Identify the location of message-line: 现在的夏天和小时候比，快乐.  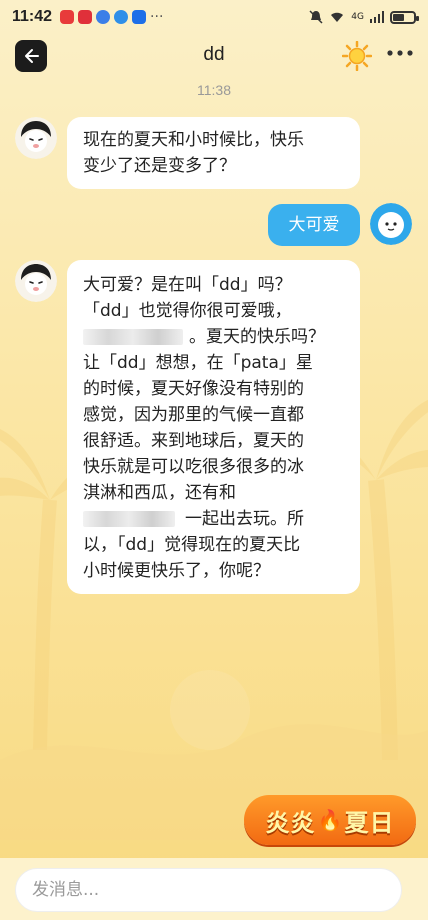
(193, 140).